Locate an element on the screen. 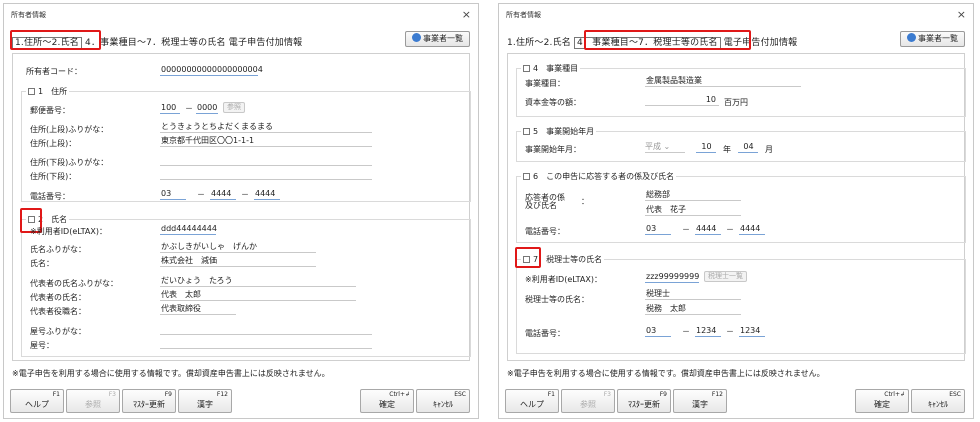 The width and height of the screenshot is (980, 422). rep-kana-field: だいひょう たろう is located at coordinates (258, 281).